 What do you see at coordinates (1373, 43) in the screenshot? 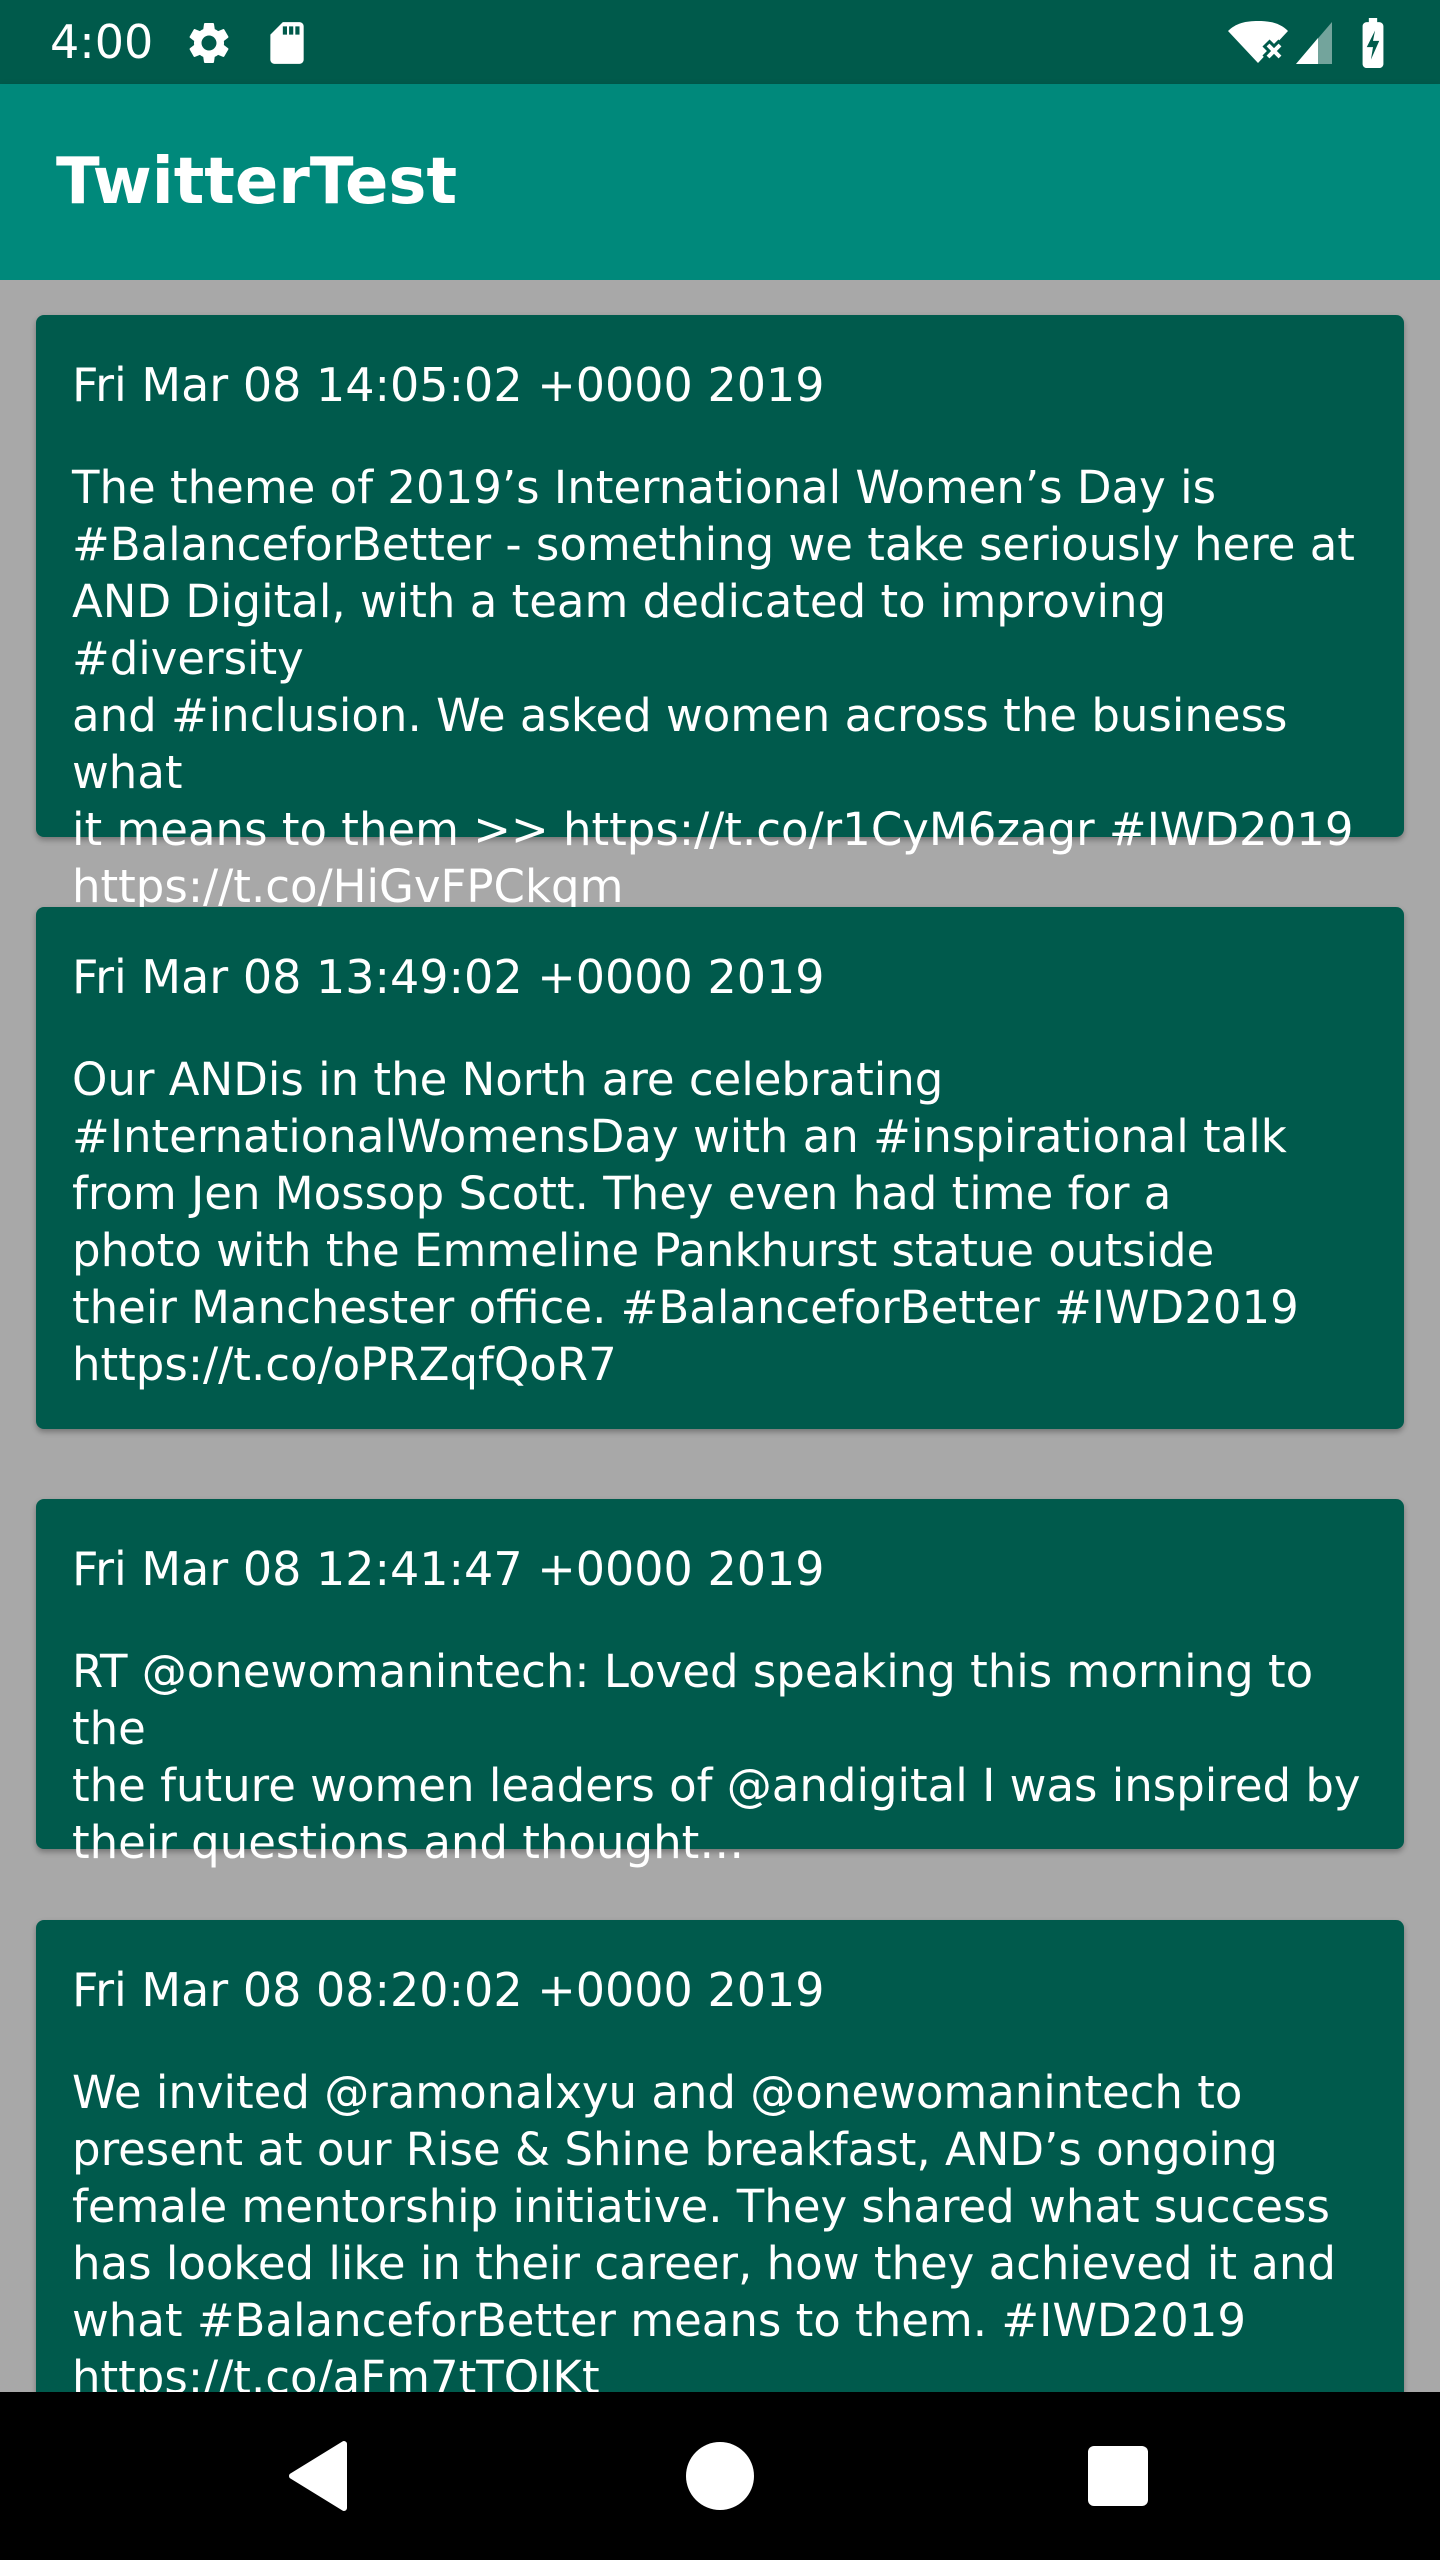
I see `battery-charging-icon` at bounding box center [1373, 43].